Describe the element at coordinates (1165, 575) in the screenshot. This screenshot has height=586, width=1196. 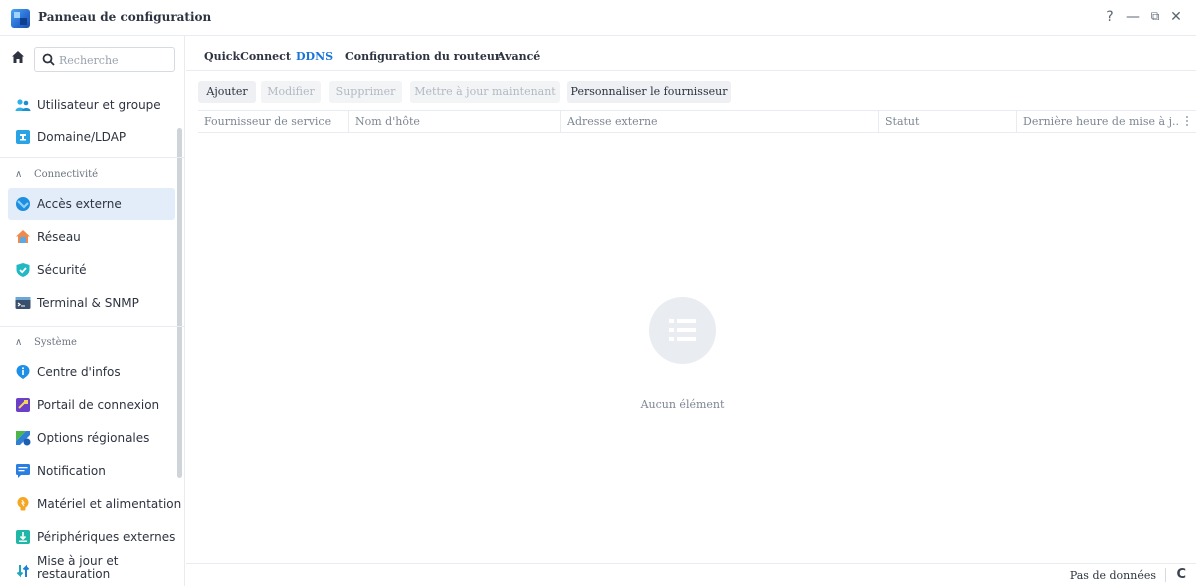
I see `footer-divider` at that location.